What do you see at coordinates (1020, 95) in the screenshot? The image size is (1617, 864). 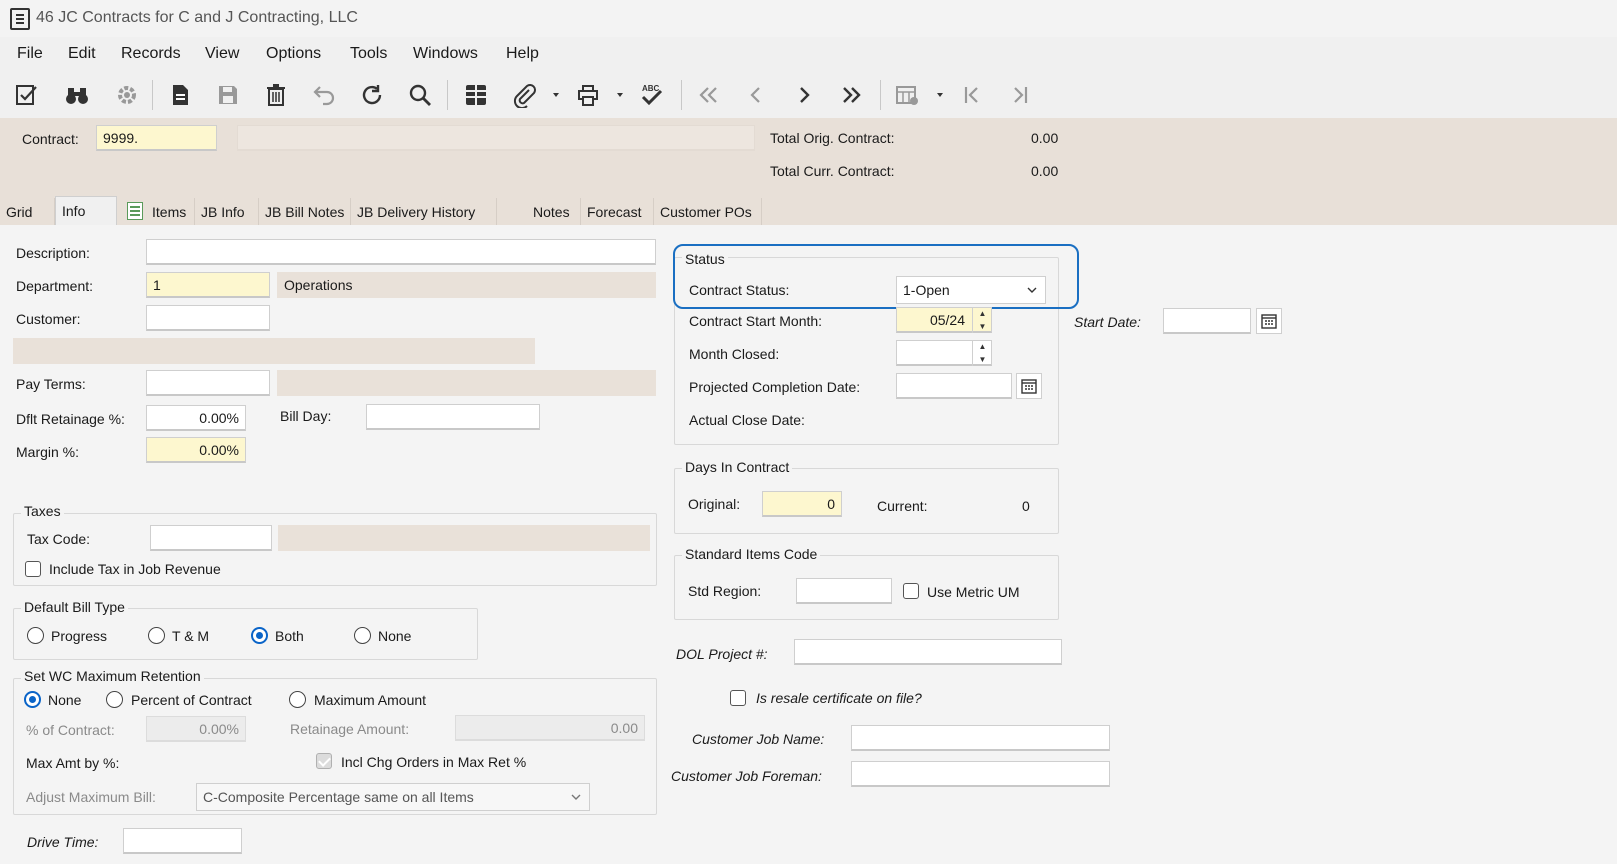 I see `jump-last-icon` at bounding box center [1020, 95].